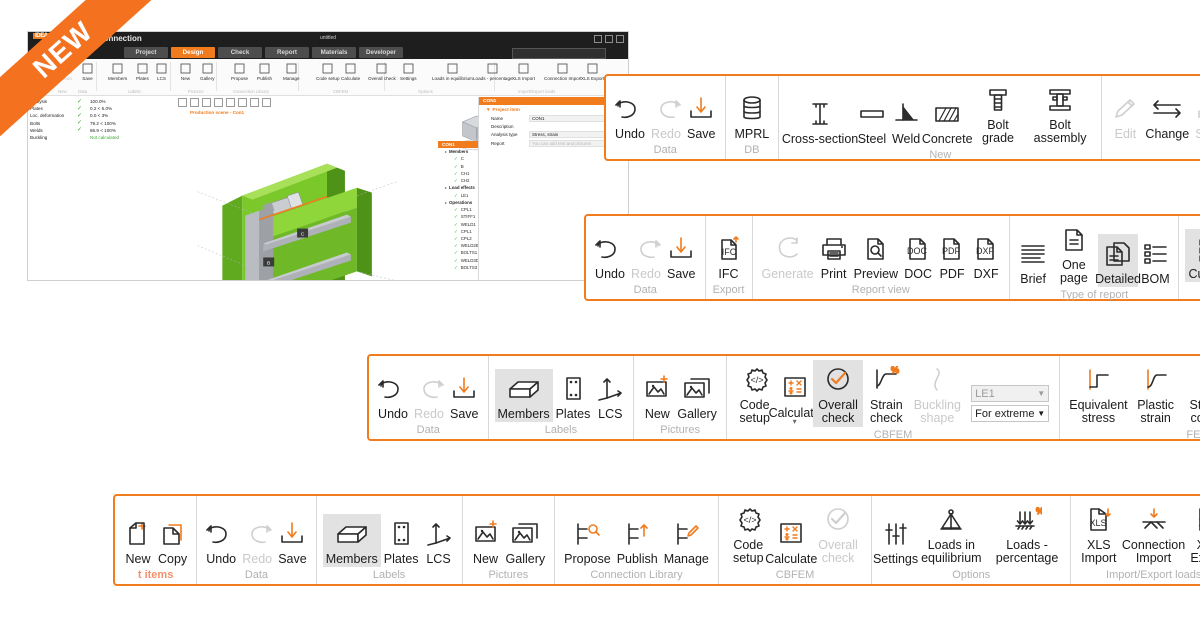 The image size is (1200, 630). What do you see at coordinates (729, 256) in the screenshot?
I see `ifc-button: IFC IFC` at bounding box center [729, 256].